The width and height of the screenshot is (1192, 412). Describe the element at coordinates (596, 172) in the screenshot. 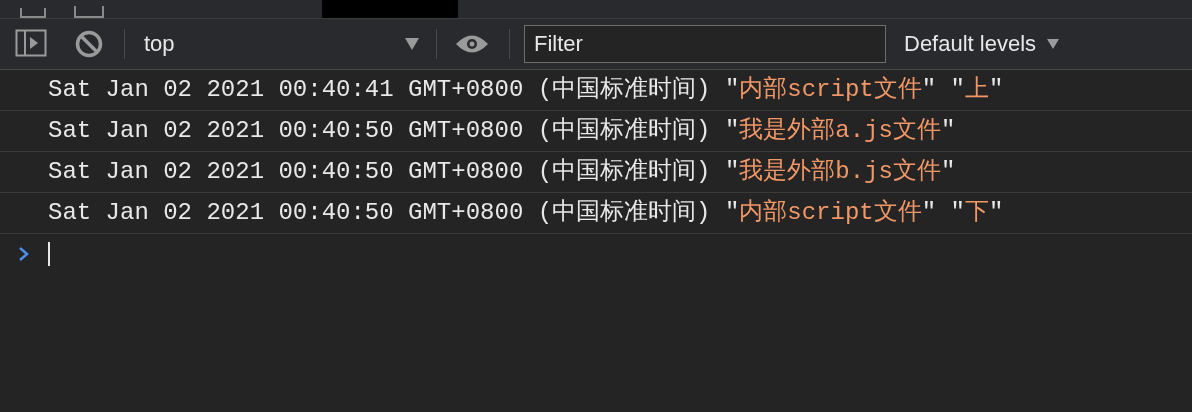

I see `console-message: Sat Jan 02 2021 00:40:50 GMT+0800 (中国标准时间) "我是外部b.js文件"` at that location.